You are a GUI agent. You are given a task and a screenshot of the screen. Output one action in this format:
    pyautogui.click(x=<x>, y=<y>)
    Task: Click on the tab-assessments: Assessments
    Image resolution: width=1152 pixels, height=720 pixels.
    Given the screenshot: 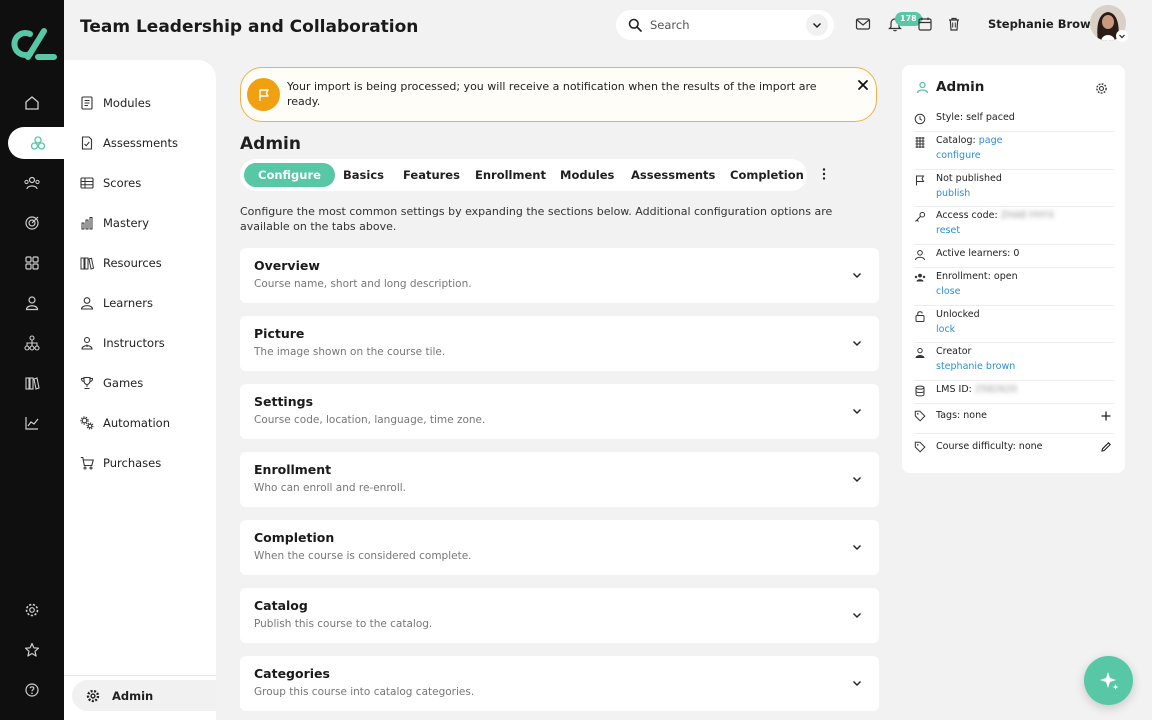 What is the action you would take?
    pyautogui.click(x=673, y=175)
    